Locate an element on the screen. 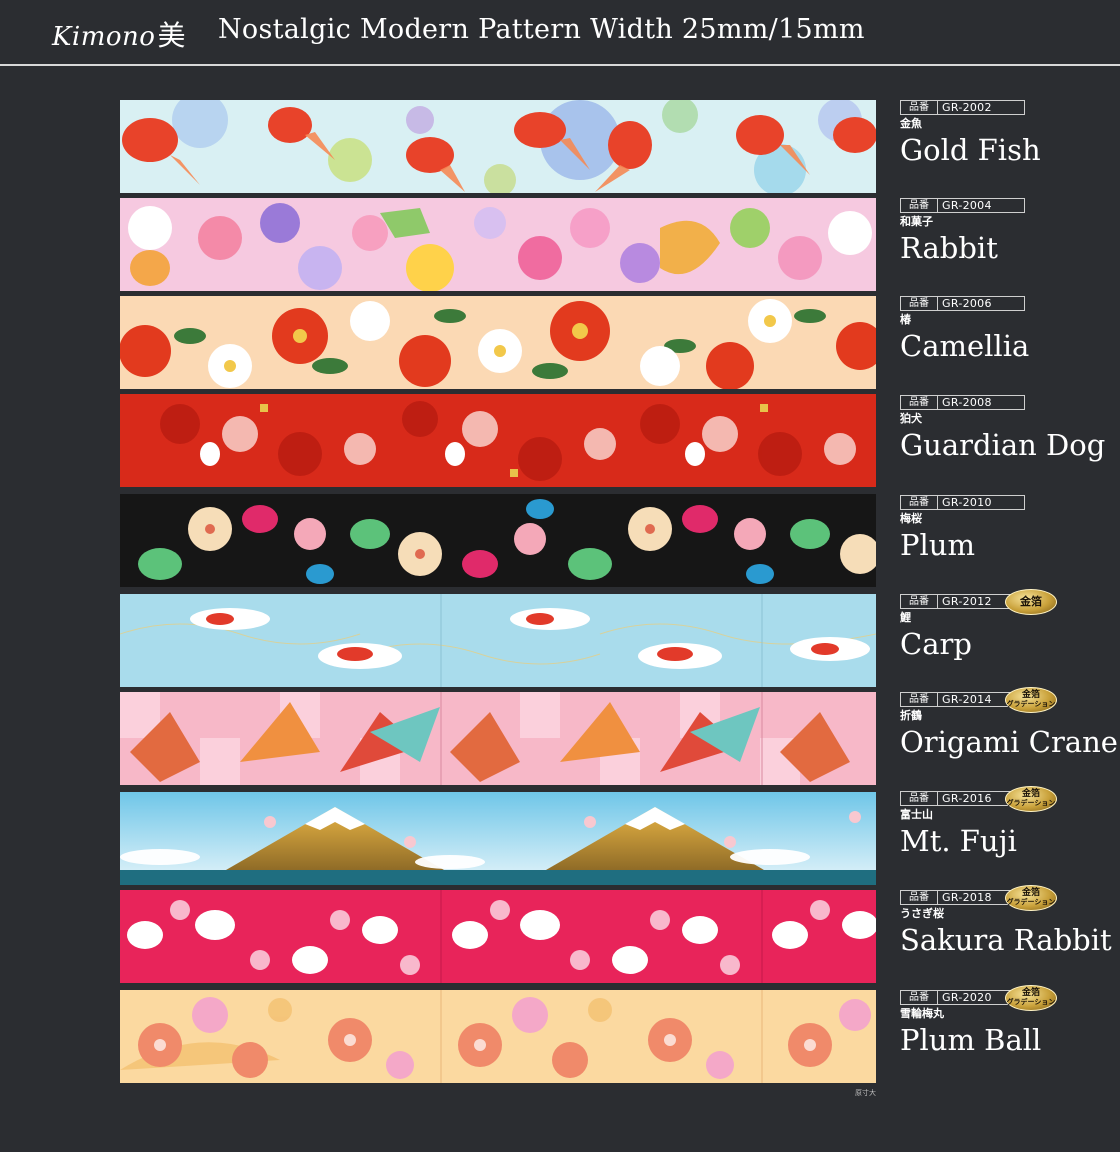 This screenshot has width=1120, height=1152. product-name-en: Camellia is located at coordinates (965, 346).